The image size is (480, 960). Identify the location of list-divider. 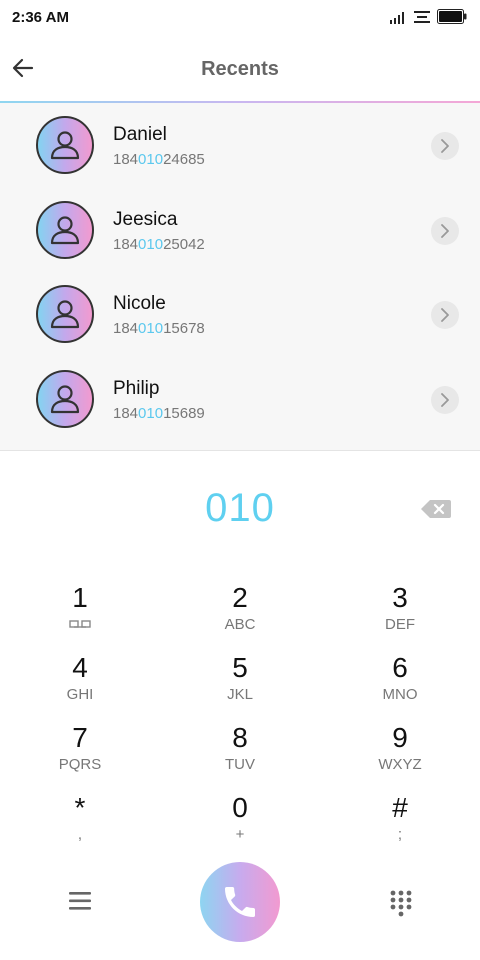
(240, 450).